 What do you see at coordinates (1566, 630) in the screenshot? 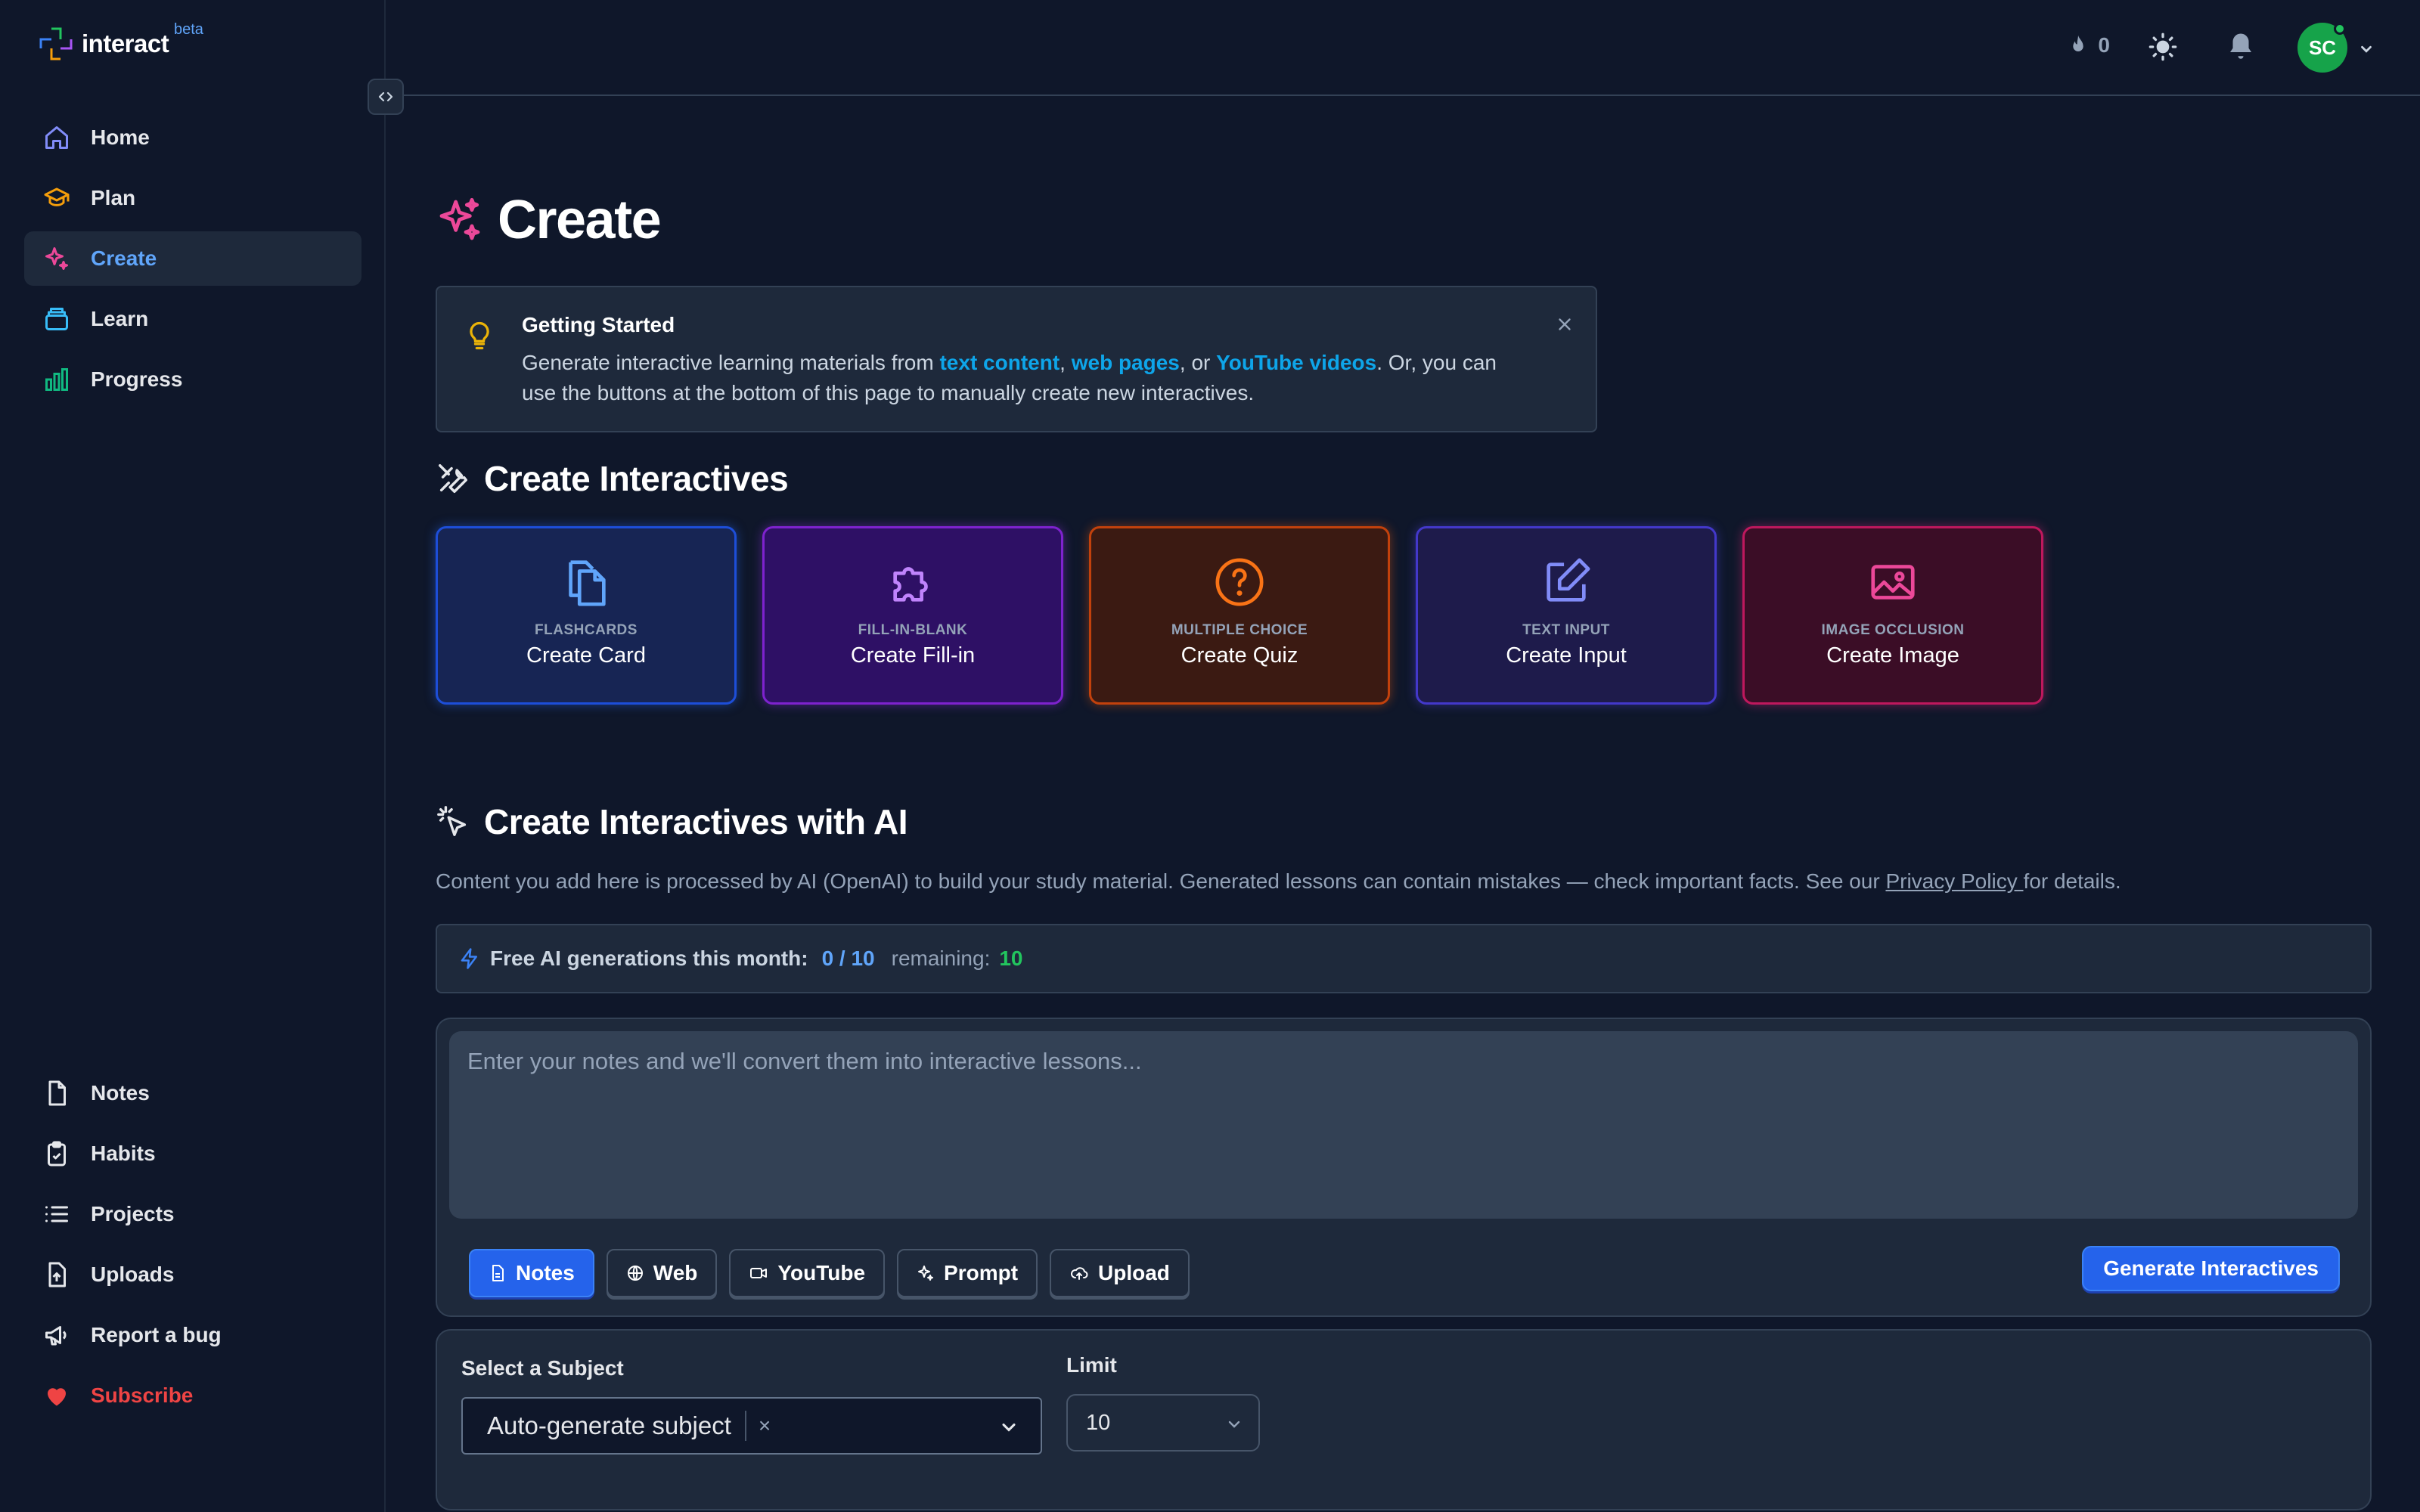
I see `card-caption: TEXT INPUT` at bounding box center [1566, 630].